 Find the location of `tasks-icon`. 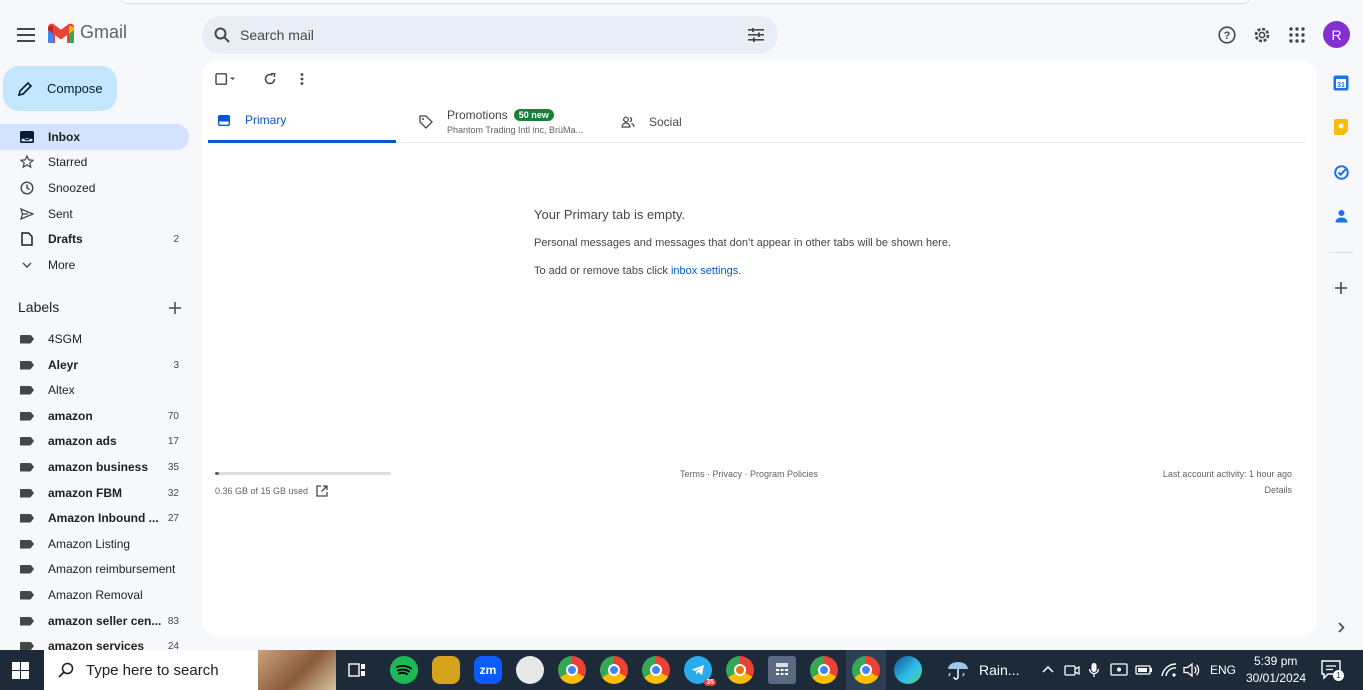

tasks-icon is located at coordinates (1341, 172).